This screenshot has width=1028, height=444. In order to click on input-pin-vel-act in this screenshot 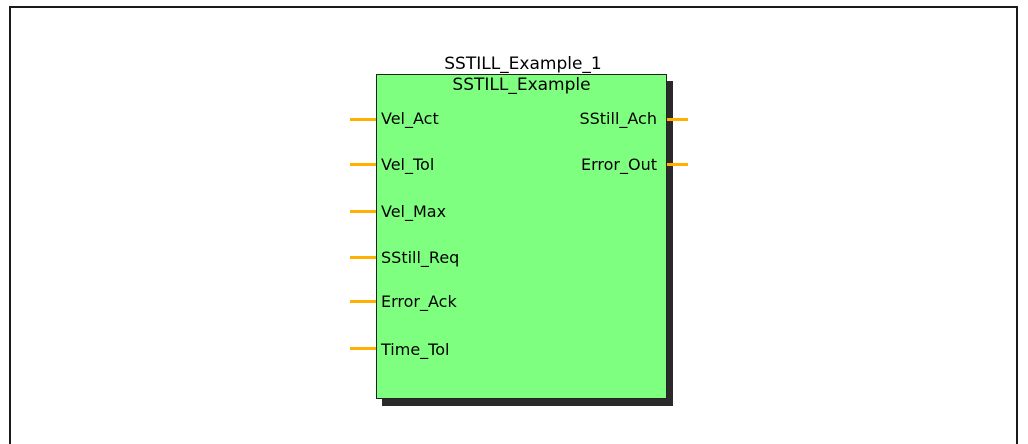, I will do `click(363, 119)`.